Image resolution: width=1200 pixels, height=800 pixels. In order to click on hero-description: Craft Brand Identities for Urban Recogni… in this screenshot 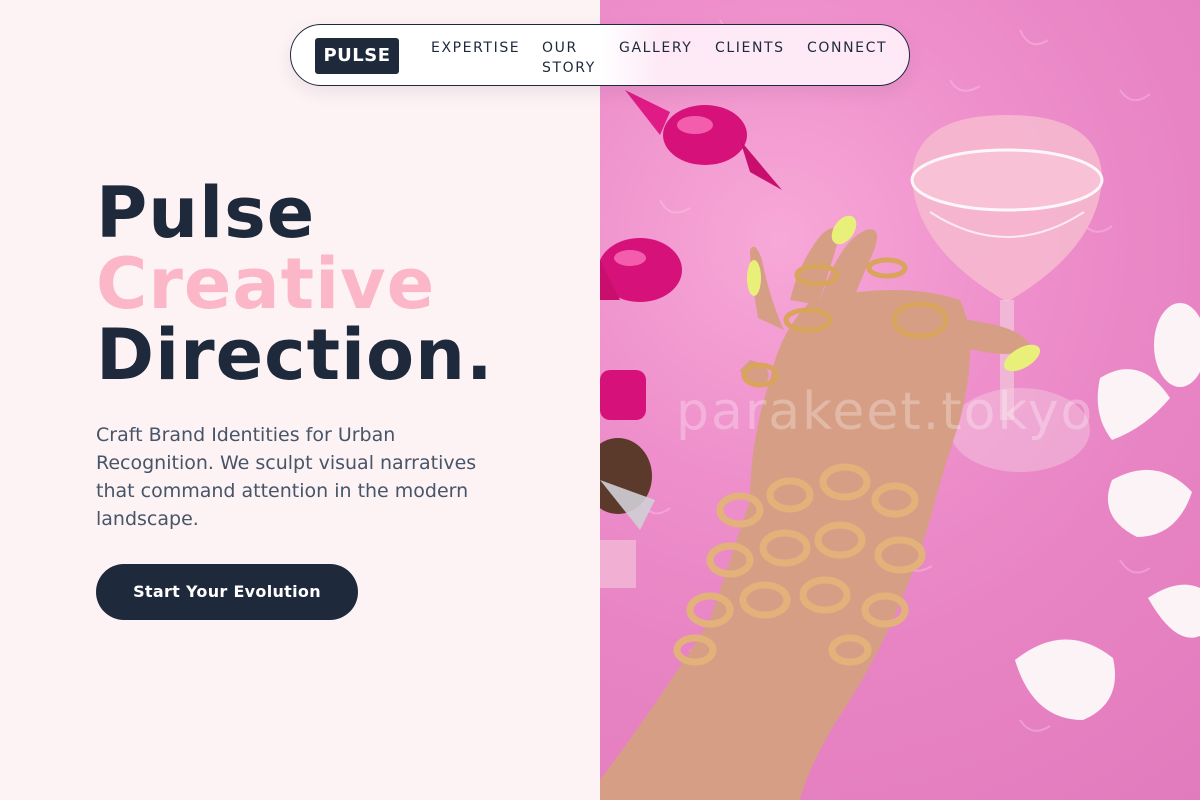, I will do `click(286, 477)`.